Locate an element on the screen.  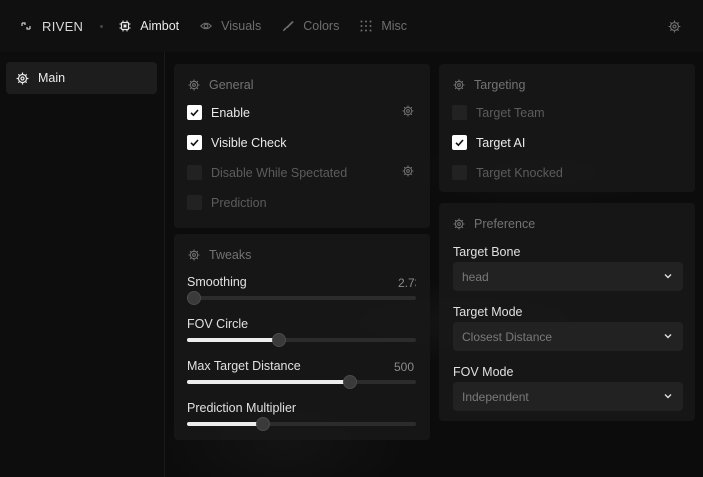
eye-icon is located at coordinates (206, 26).